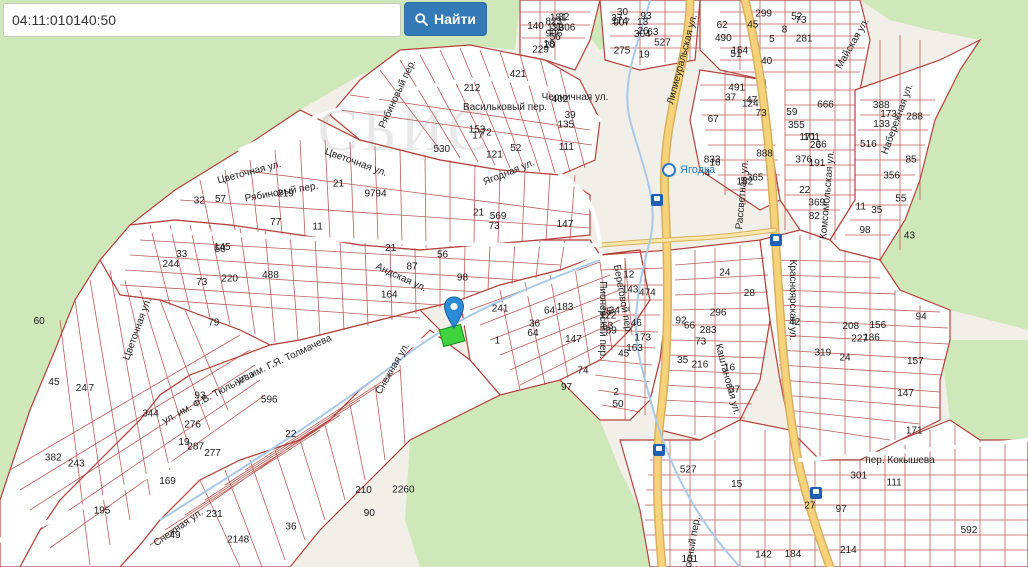  Describe the element at coordinates (669, 170) in the screenshot. I see `shop-icon` at that location.